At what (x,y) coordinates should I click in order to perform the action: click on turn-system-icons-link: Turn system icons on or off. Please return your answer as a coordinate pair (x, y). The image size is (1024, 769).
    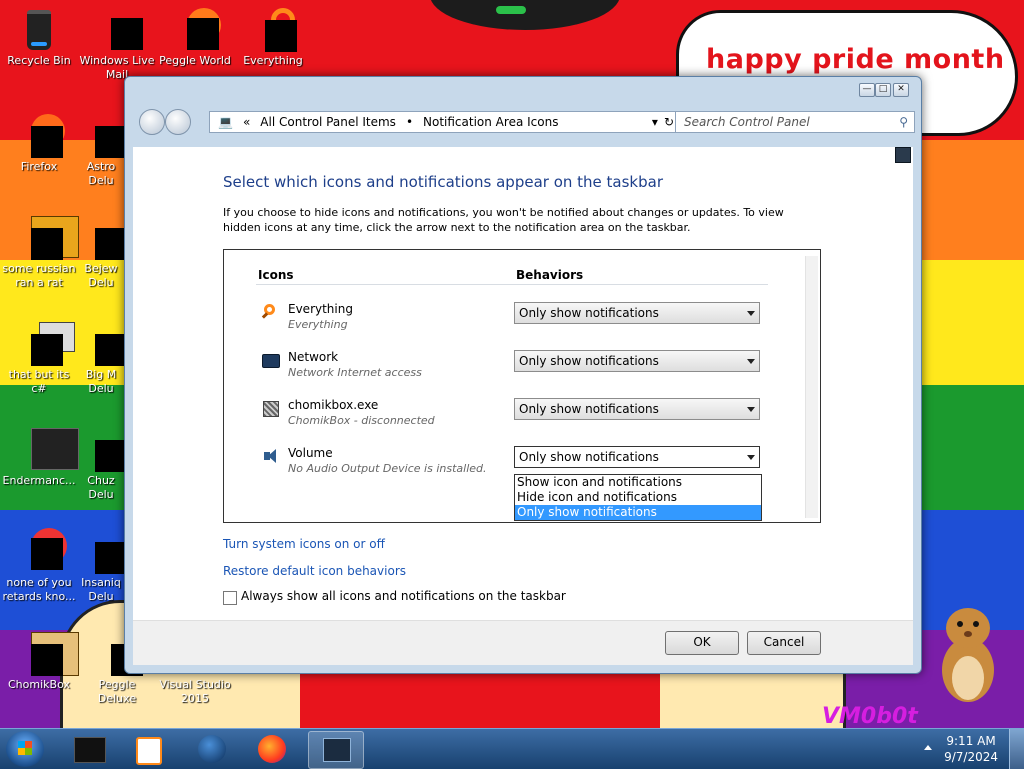
    Looking at the image, I should click on (304, 544).